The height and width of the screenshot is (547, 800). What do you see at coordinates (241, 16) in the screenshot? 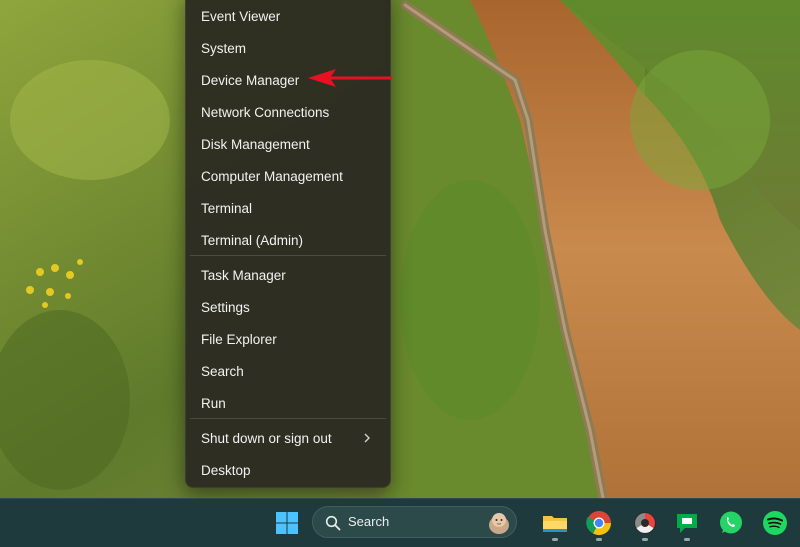
I see `menu-item-label: Event Viewer` at bounding box center [241, 16].